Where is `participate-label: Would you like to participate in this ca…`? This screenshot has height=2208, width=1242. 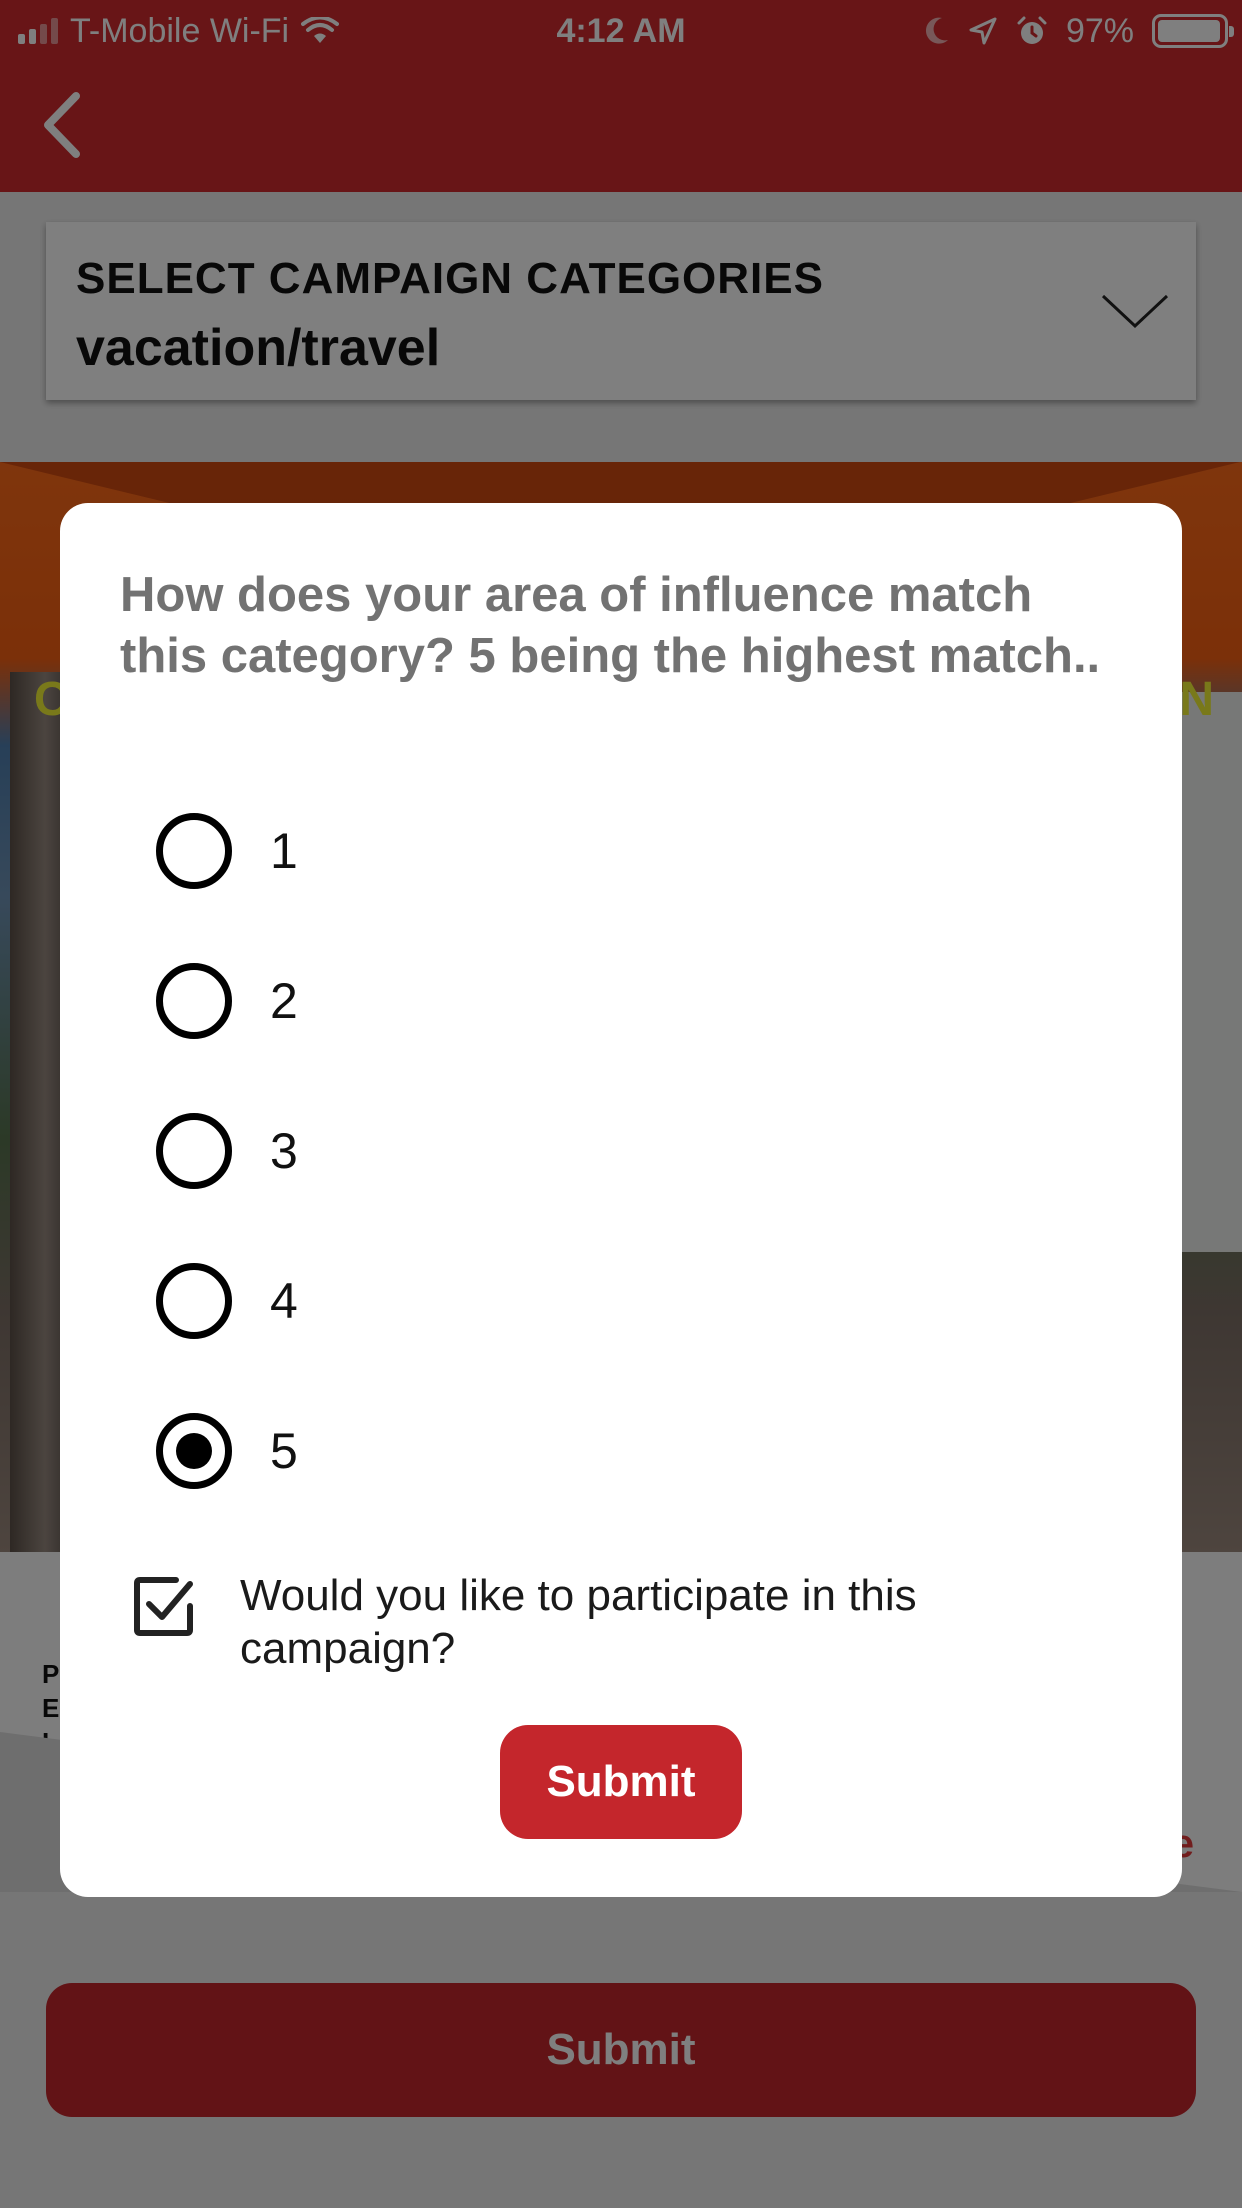
participate-label: Would you like to participate in this ca… is located at coordinates (578, 1622).